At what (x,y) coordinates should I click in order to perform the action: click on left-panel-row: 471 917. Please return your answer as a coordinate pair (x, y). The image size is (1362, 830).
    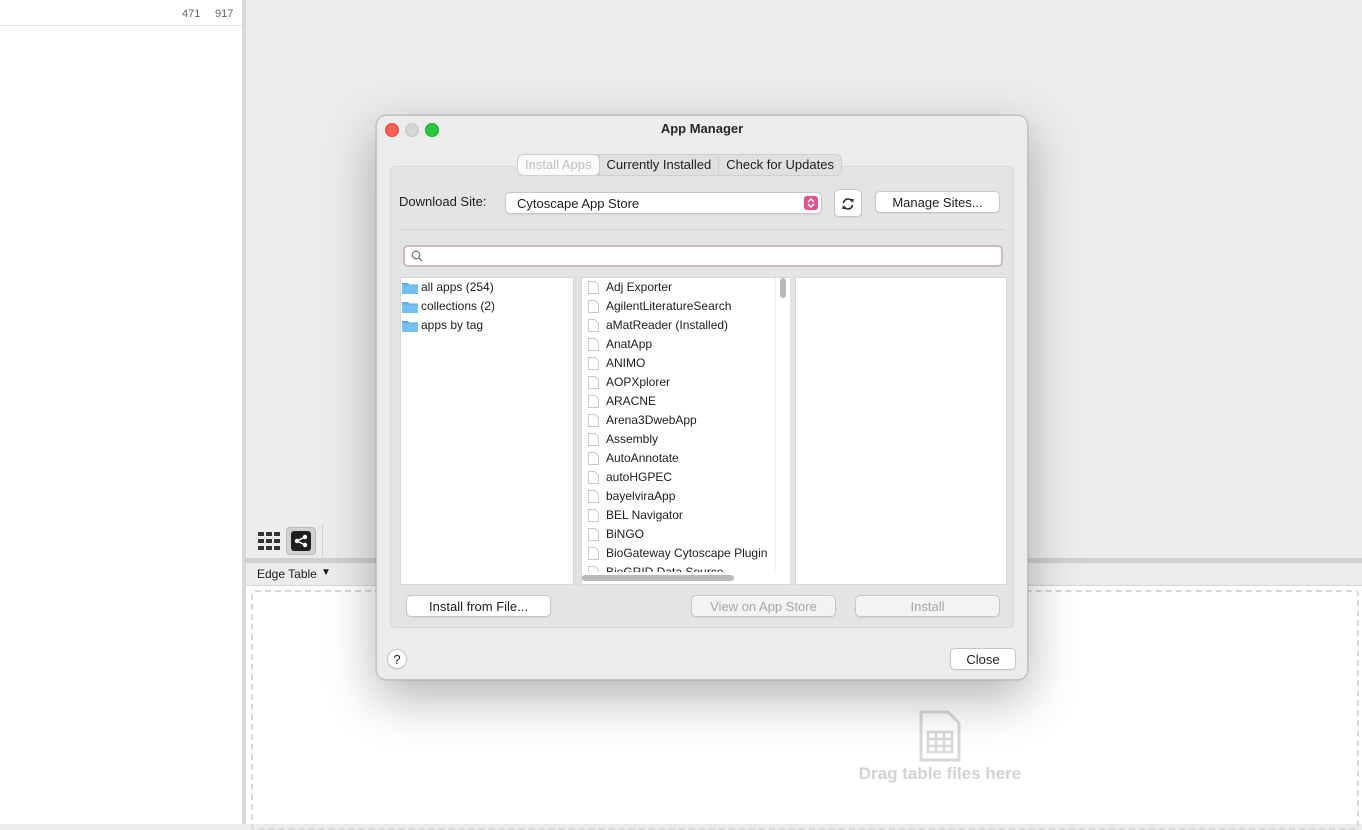
    Looking at the image, I should click on (121, 14).